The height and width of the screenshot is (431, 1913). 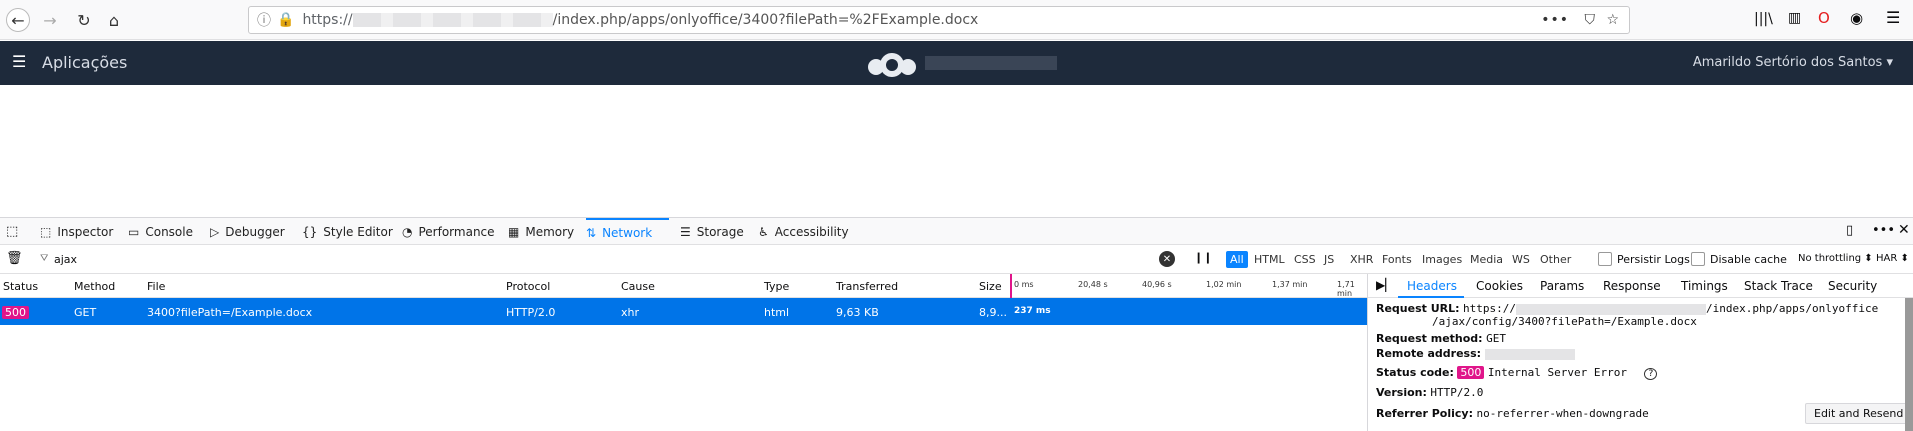 I want to click on toggle-panel-icon: ▶▏, so click(x=1385, y=285).